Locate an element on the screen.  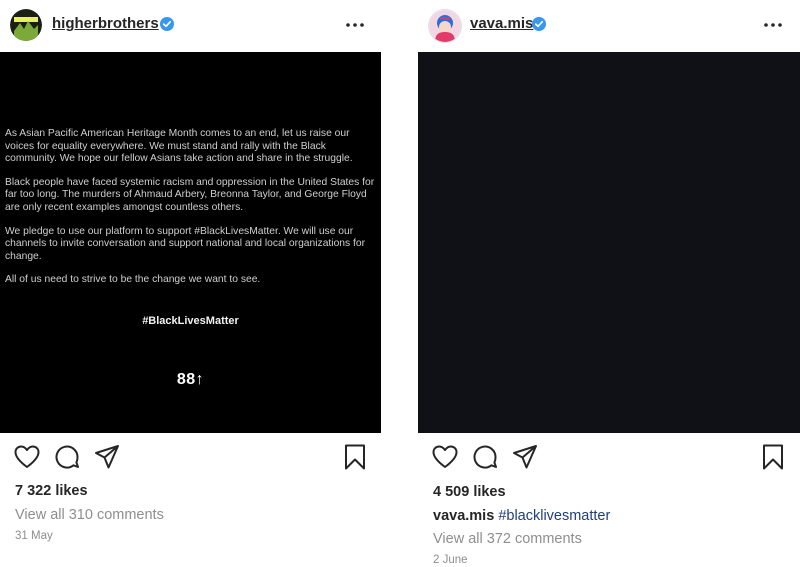
caption: vava.mis #blacklivesmatter is located at coordinates (521, 516).